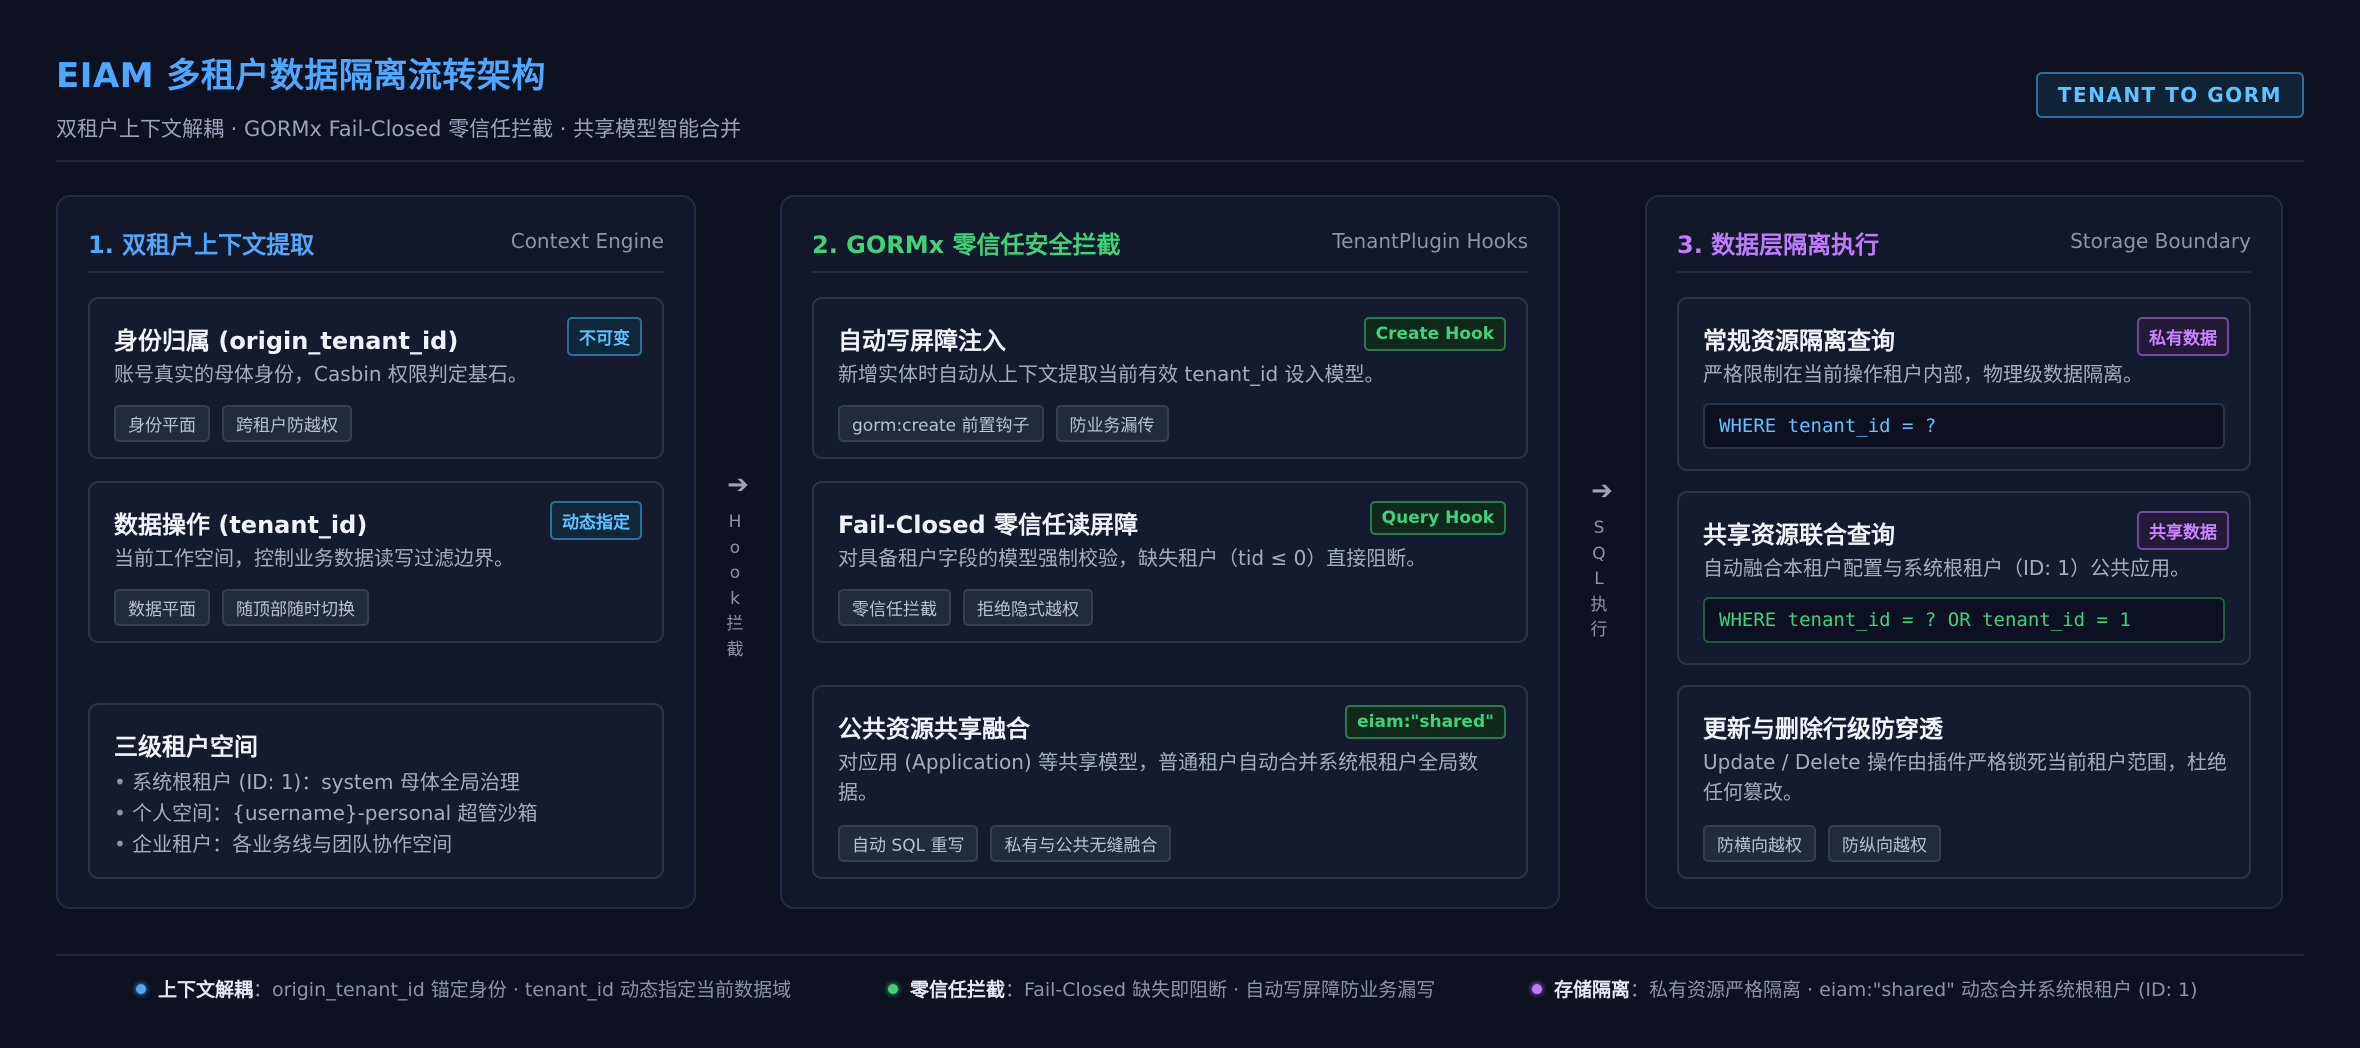 This screenshot has height=1048, width=2360. What do you see at coordinates (894, 607) in the screenshot?
I see `tag: 零信任拦截` at bounding box center [894, 607].